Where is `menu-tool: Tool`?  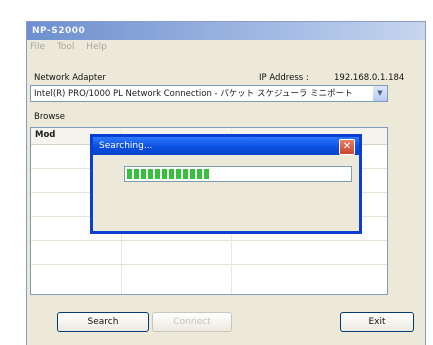 menu-tool: Tool is located at coordinates (65, 47).